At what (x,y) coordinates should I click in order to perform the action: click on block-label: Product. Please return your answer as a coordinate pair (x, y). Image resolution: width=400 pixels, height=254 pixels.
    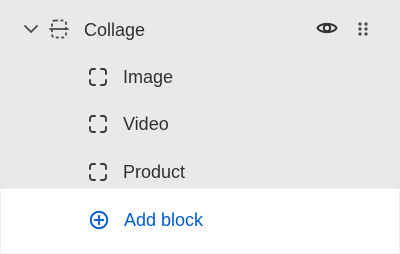
    Looking at the image, I should click on (154, 172).